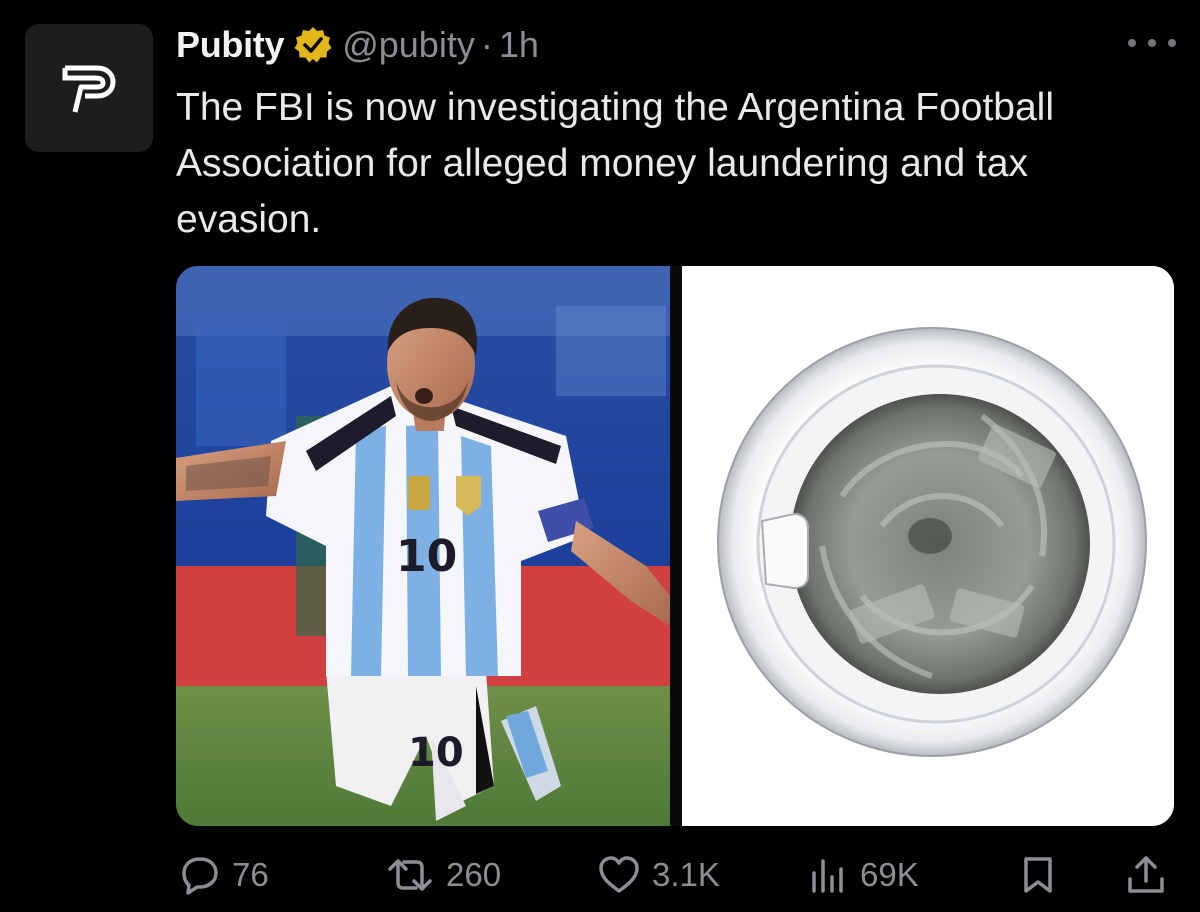  Describe the element at coordinates (1152, 43) in the screenshot. I see `more-icon` at that location.